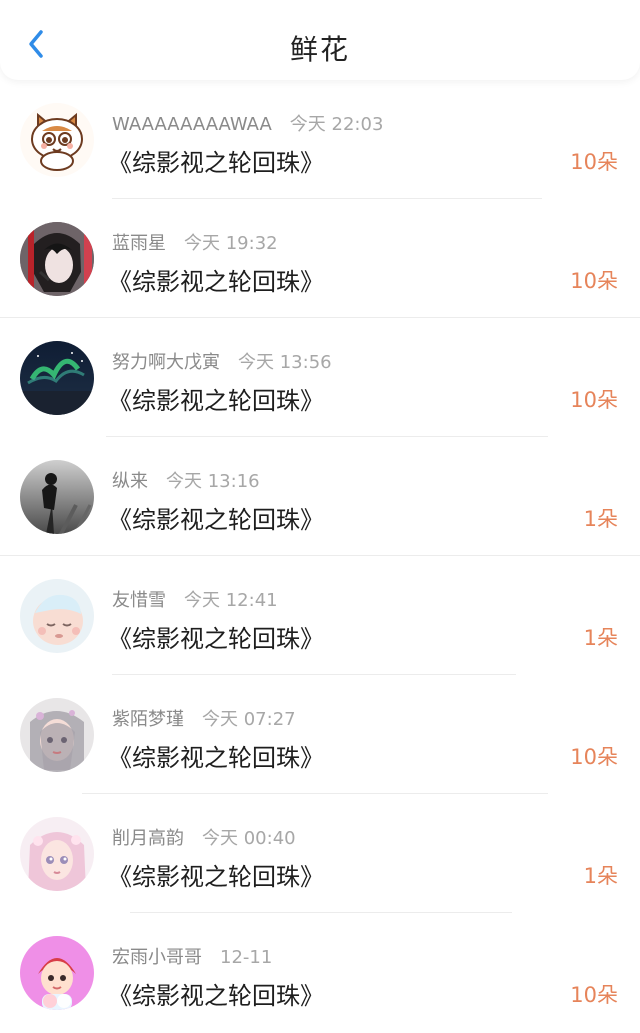 This screenshot has width=640, height=1033. Describe the element at coordinates (166, 362) in the screenshot. I see `username: 努力啊大戊寅` at that location.